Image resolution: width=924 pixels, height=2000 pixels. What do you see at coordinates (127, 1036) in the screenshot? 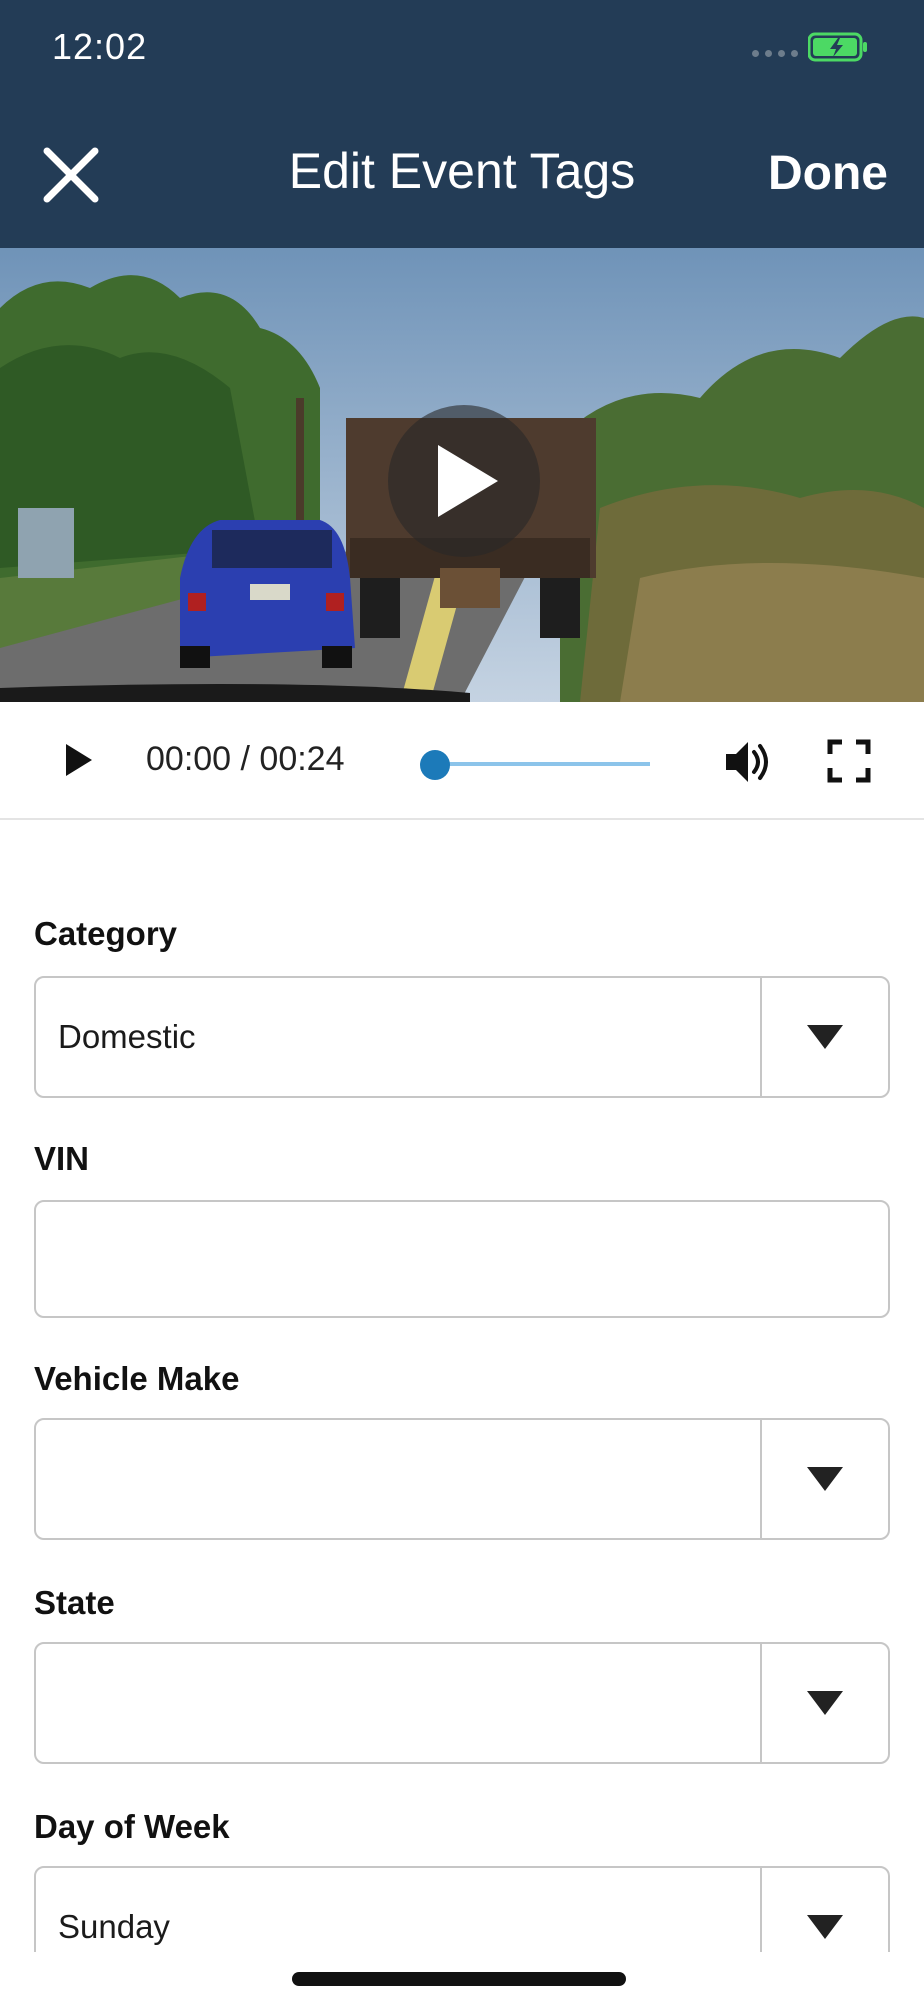
I see `category-value: Domestic` at bounding box center [127, 1036].